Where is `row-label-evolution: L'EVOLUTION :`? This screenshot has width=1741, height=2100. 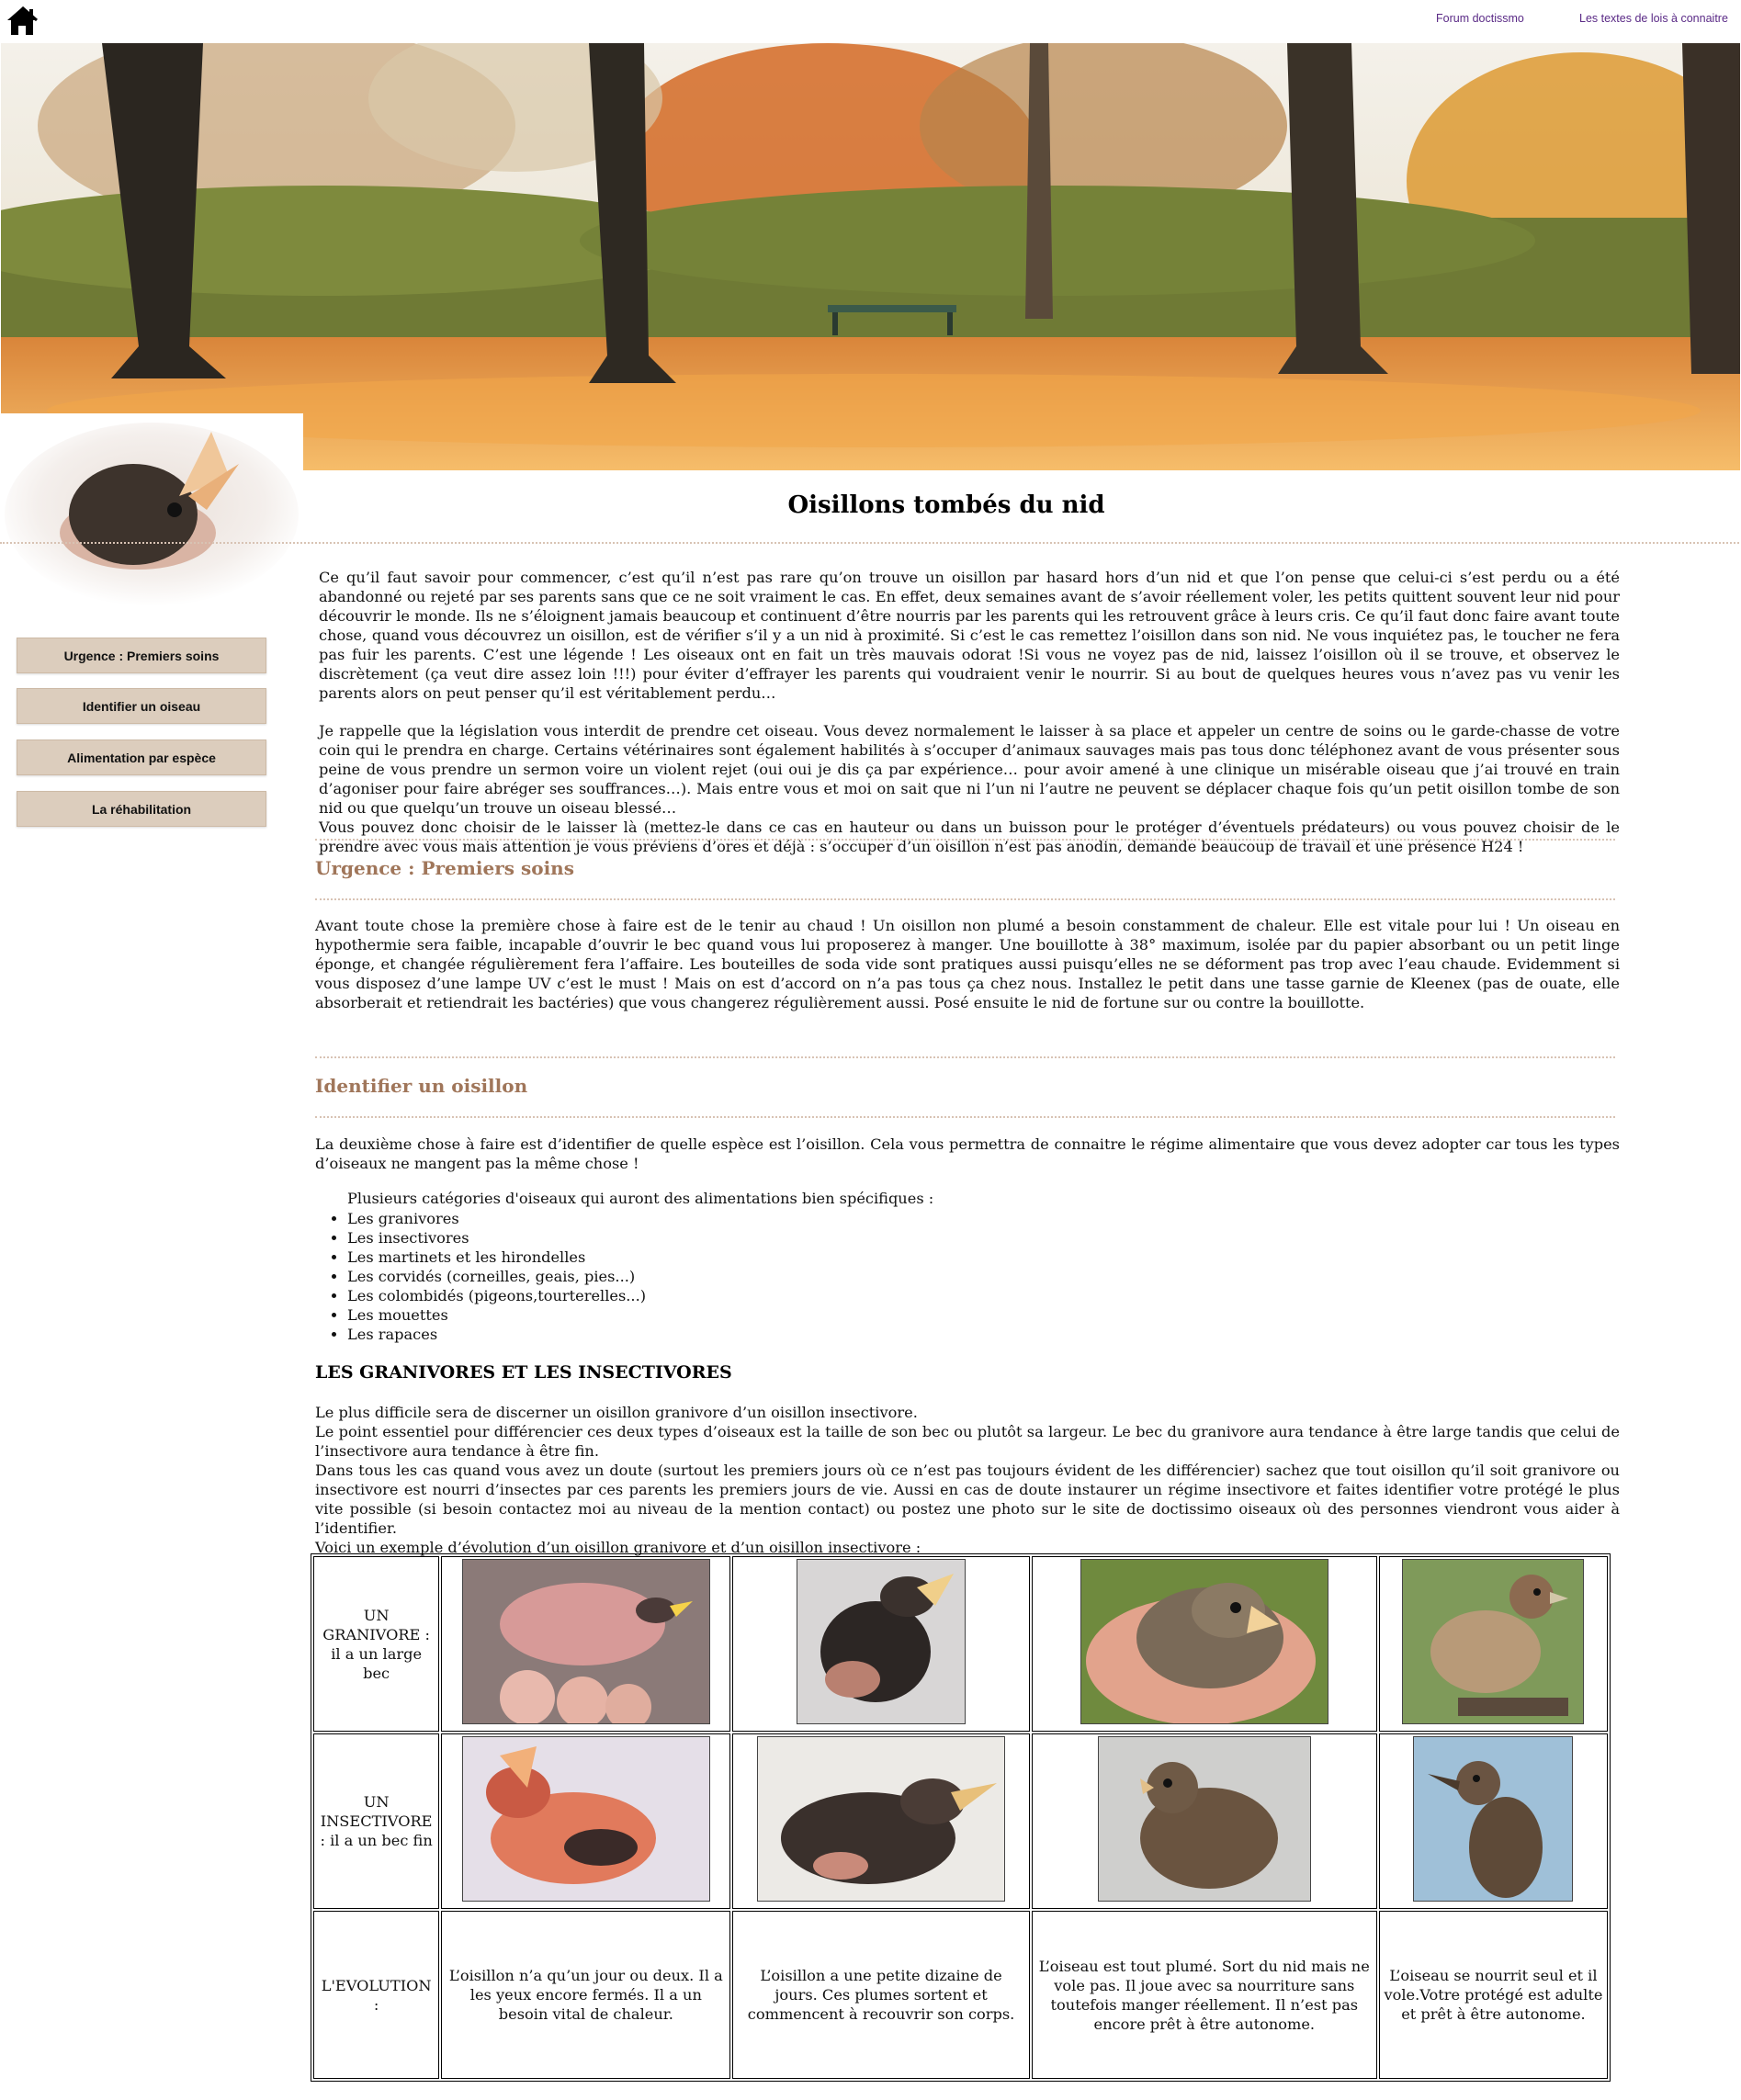
row-label-evolution: L'EVOLUTION : is located at coordinates (376, 1995).